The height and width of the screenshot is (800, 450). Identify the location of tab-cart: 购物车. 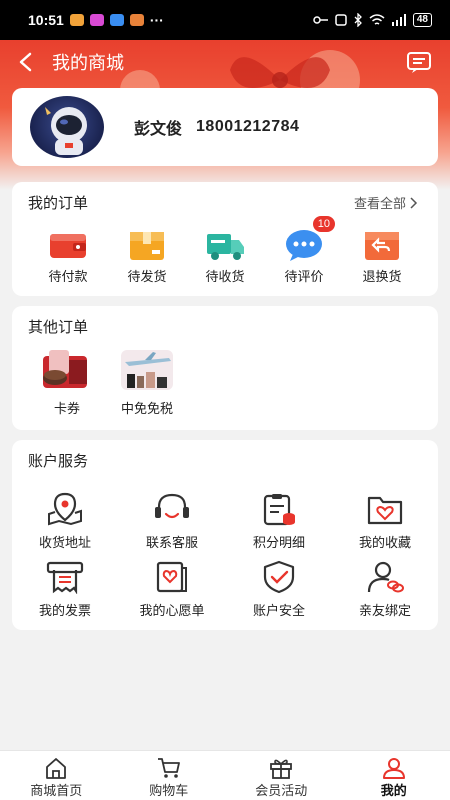
(169, 775).